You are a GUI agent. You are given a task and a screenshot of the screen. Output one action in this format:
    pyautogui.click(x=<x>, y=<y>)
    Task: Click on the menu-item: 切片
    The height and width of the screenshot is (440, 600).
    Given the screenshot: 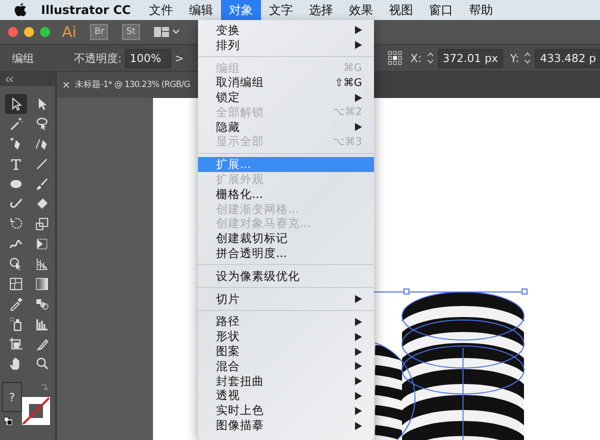 What is the action you would take?
    pyautogui.click(x=286, y=299)
    